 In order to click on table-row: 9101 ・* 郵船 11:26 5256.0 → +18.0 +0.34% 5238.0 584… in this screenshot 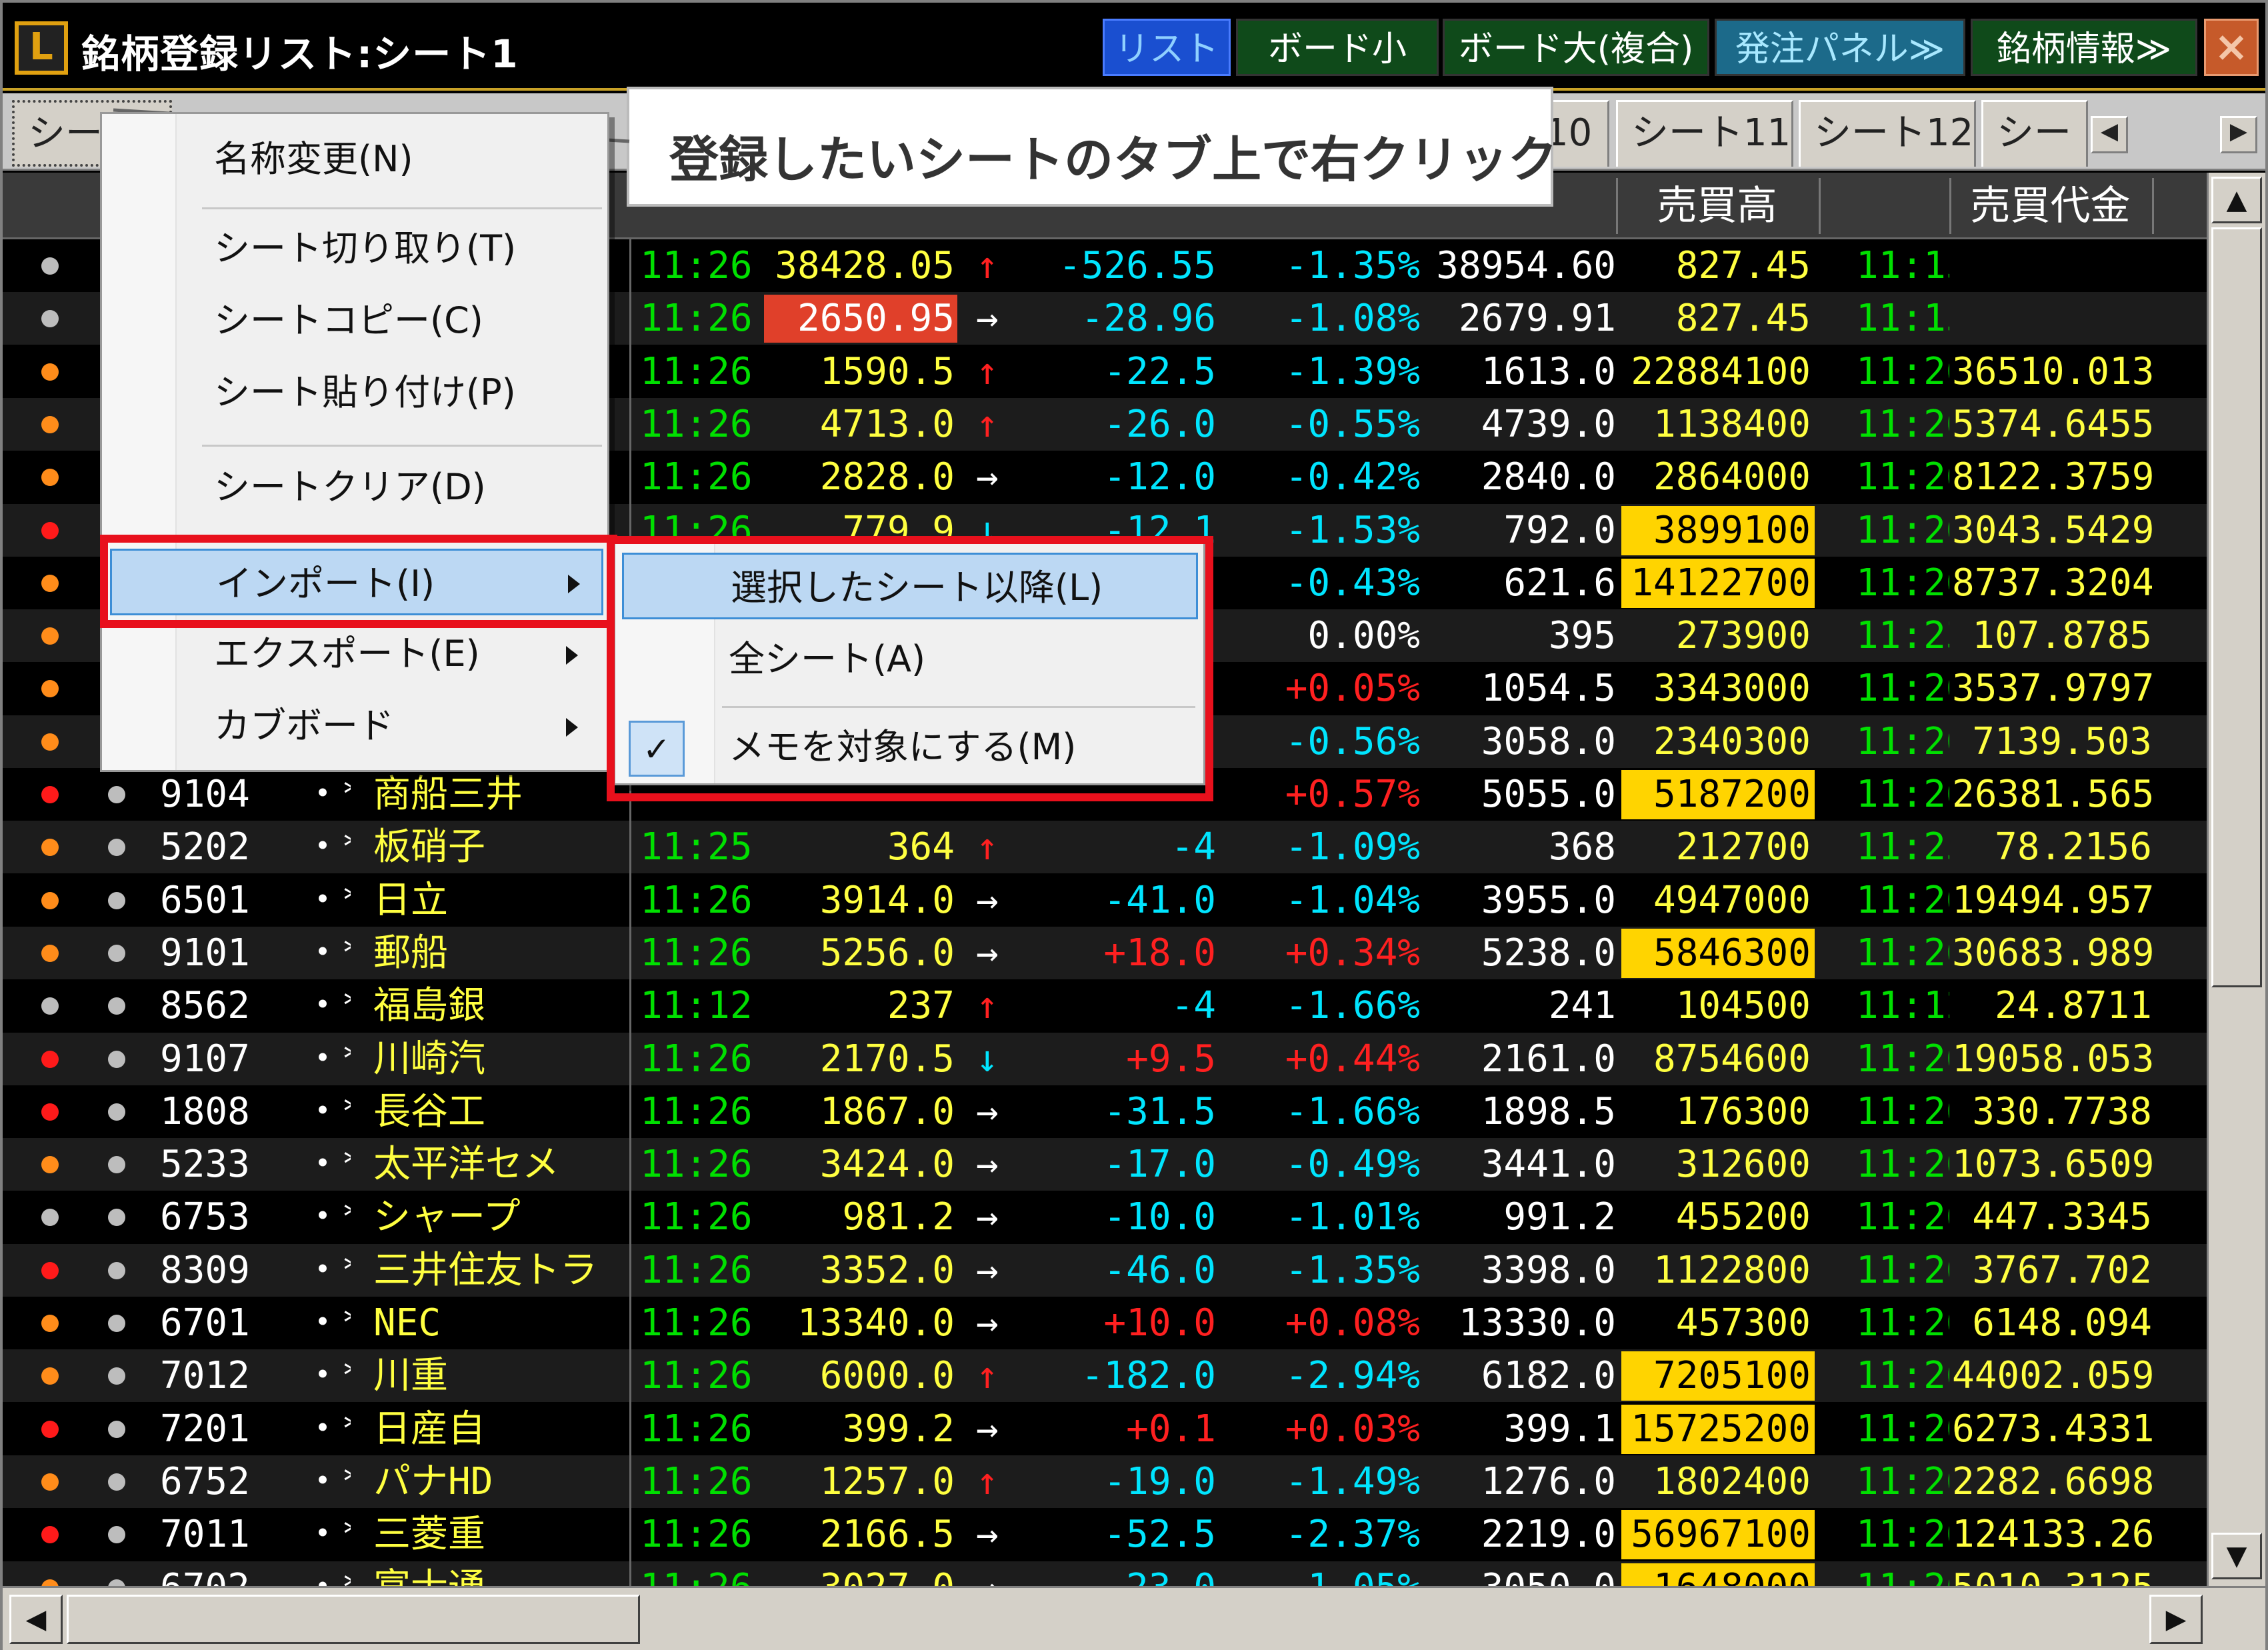, I will do `click(1105, 952)`.